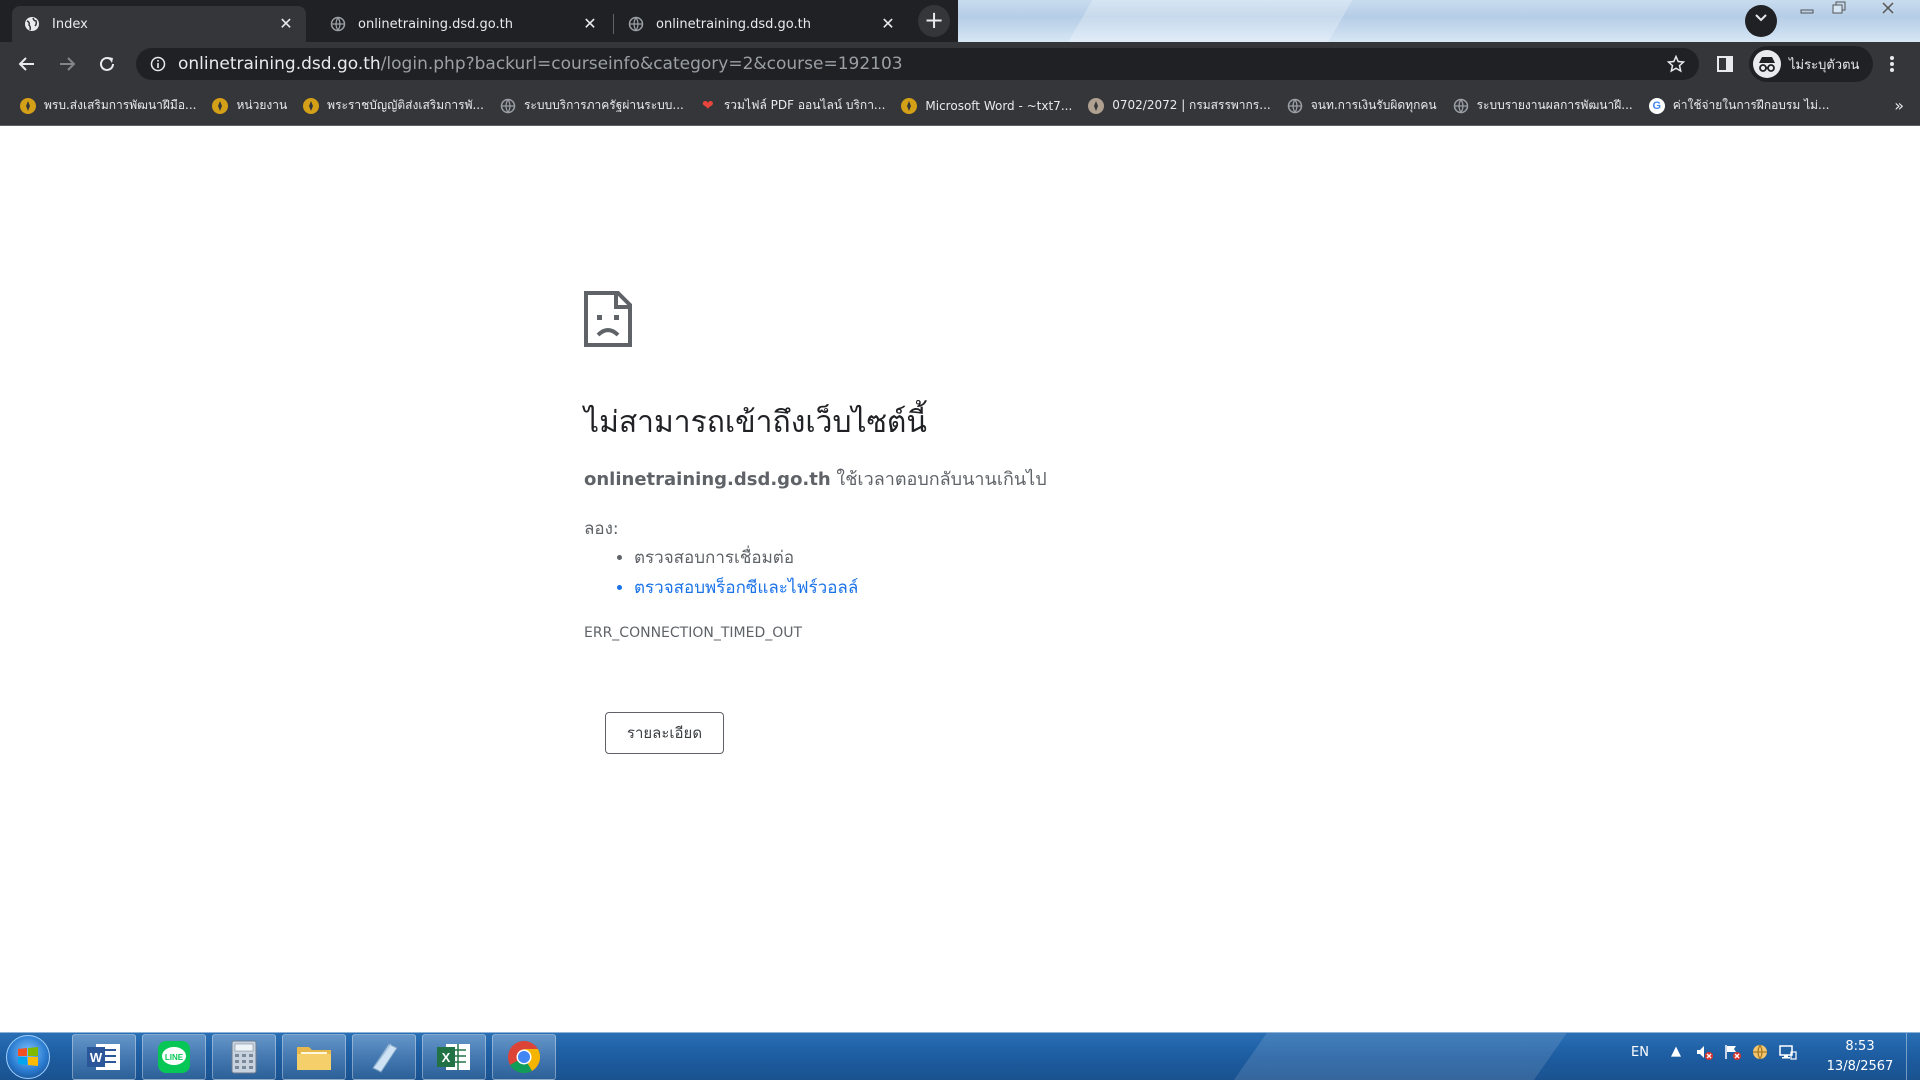 Image resolution: width=1920 pixels, height=1081 pixels. What do you see at coordinates (1767, 64) in the screenshot?
I see `incognito-icon` at bounding box center [1767, 64].